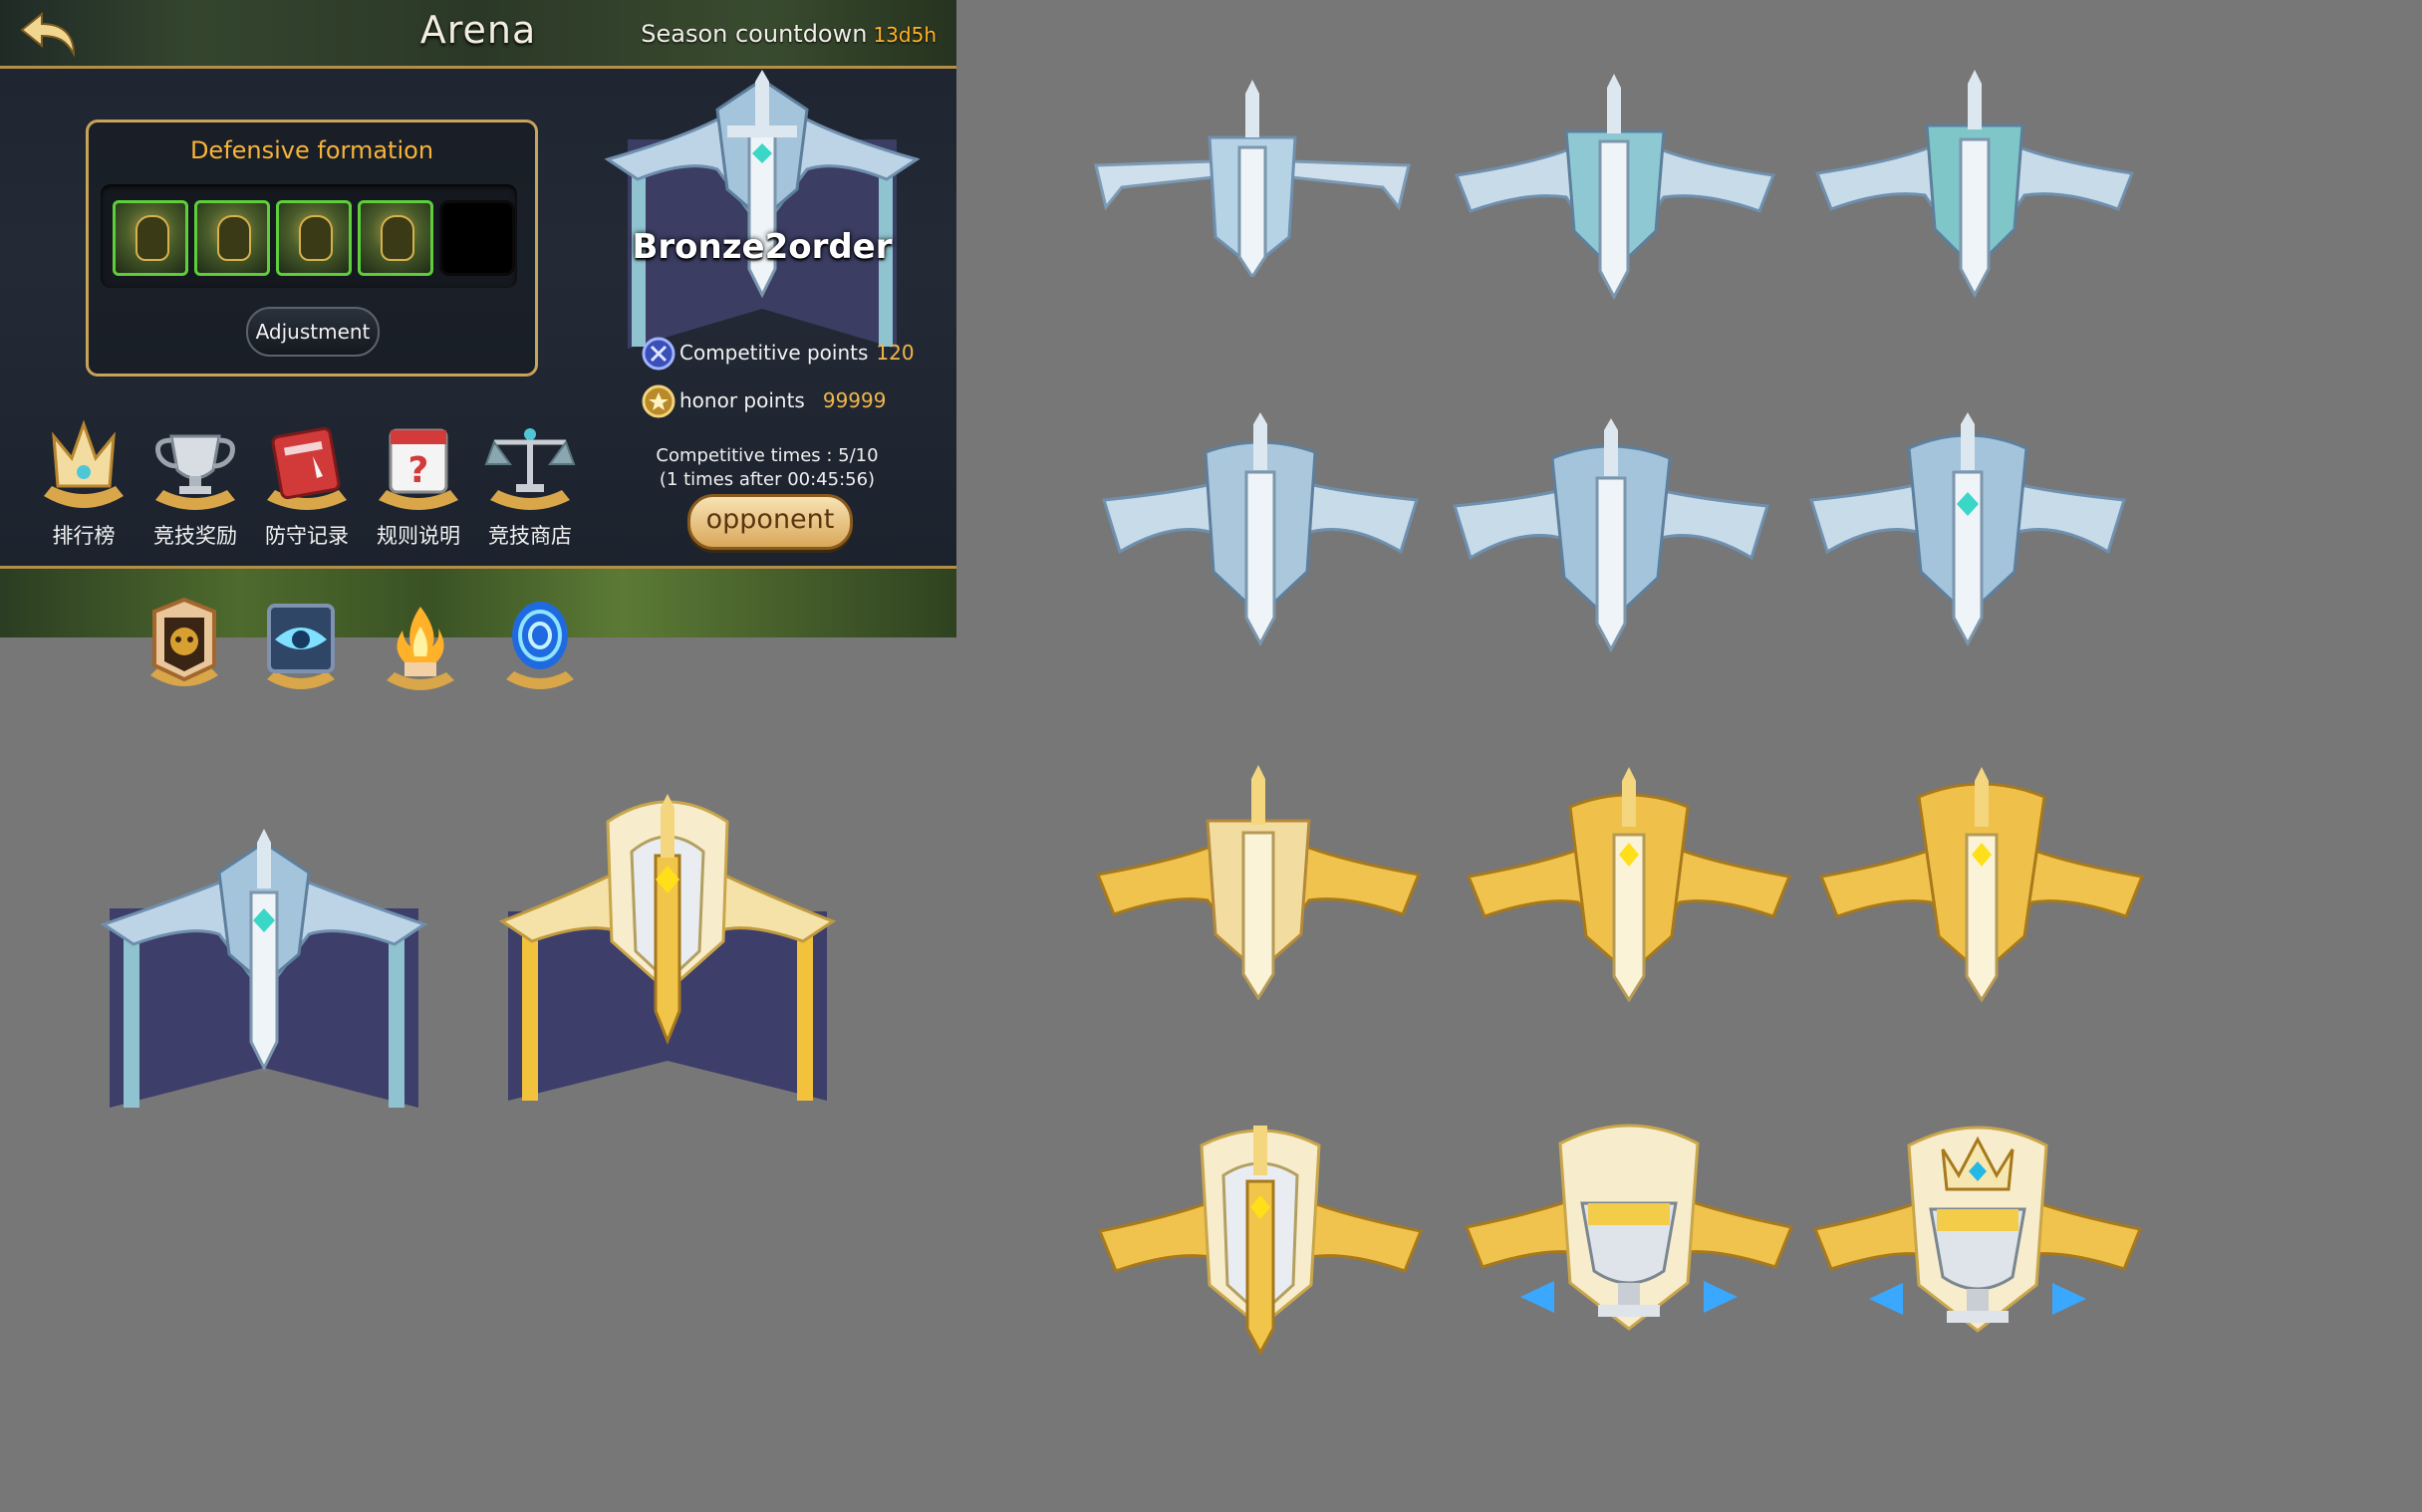 Image resolution: width=2422 pixels, height=1512 pixels. What do you see at coordinates (478, 34) in the screenshot?
I see `top-bar: Arena Season countdown 13d5h` at bounding box center [478, 34].